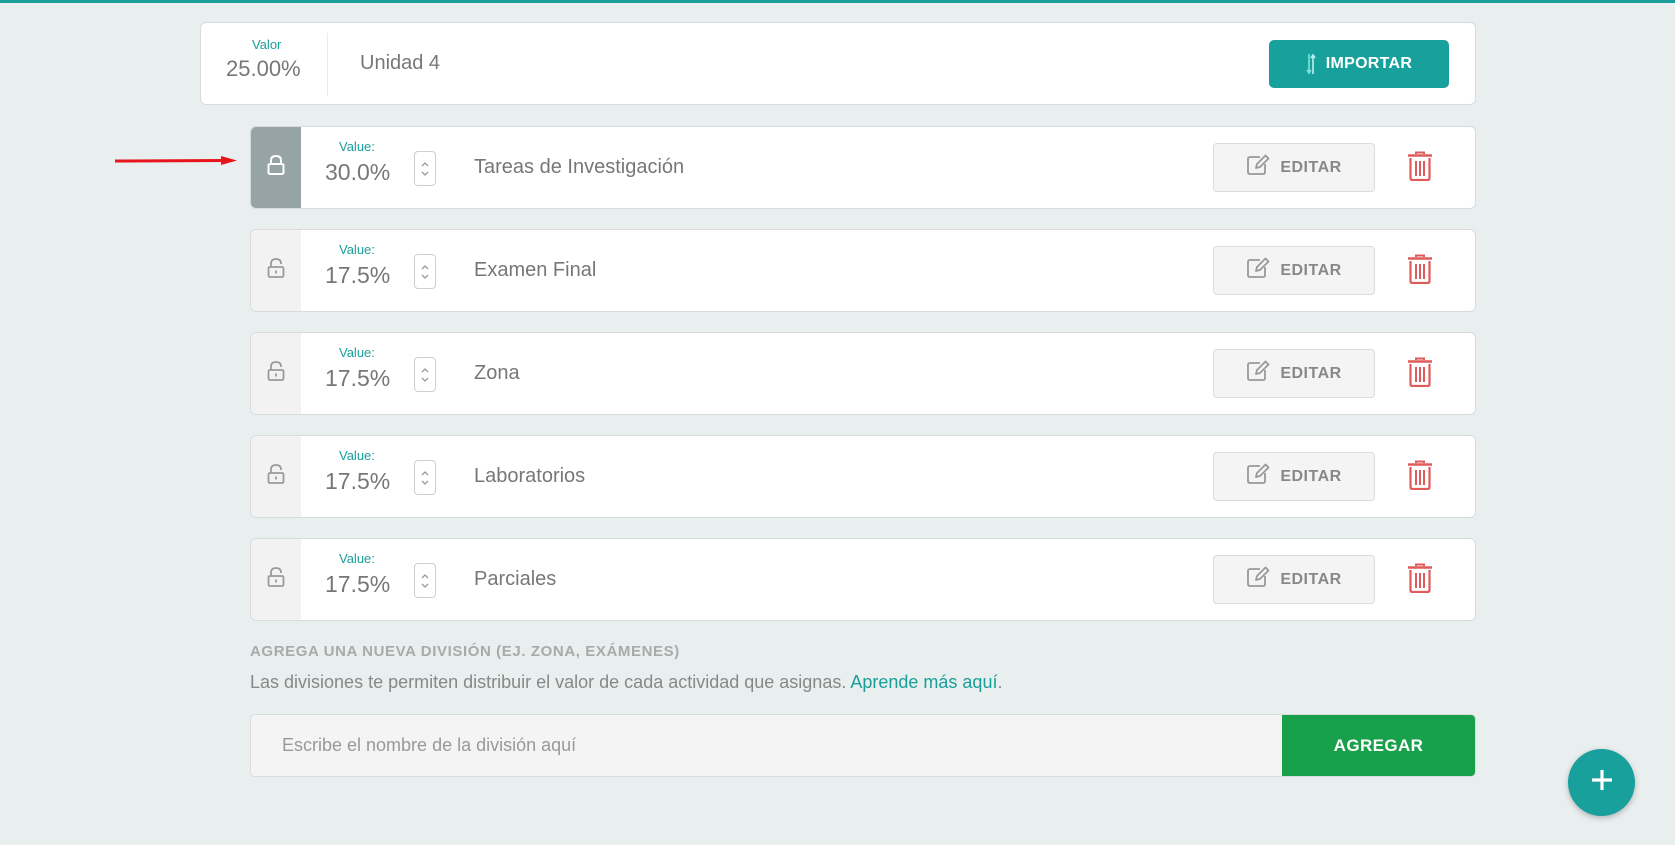  I want to click on learn-more-link: Aprende más aquí, so click(923, 682).